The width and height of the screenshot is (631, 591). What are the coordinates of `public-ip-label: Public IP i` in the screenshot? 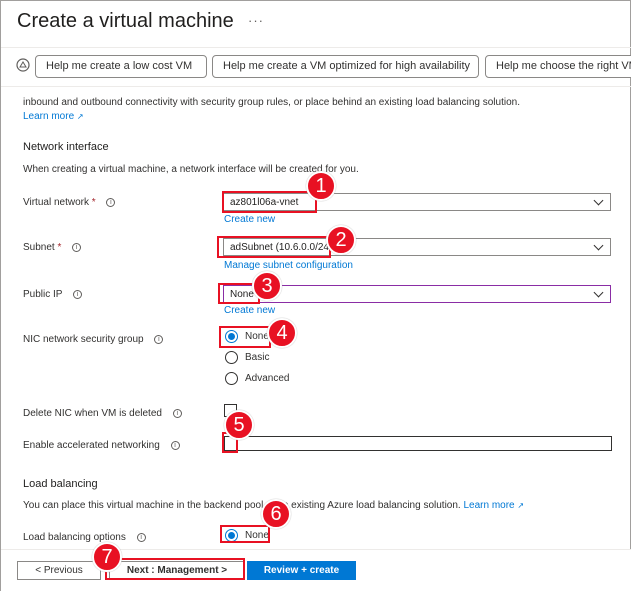 It's located at (53, 294).